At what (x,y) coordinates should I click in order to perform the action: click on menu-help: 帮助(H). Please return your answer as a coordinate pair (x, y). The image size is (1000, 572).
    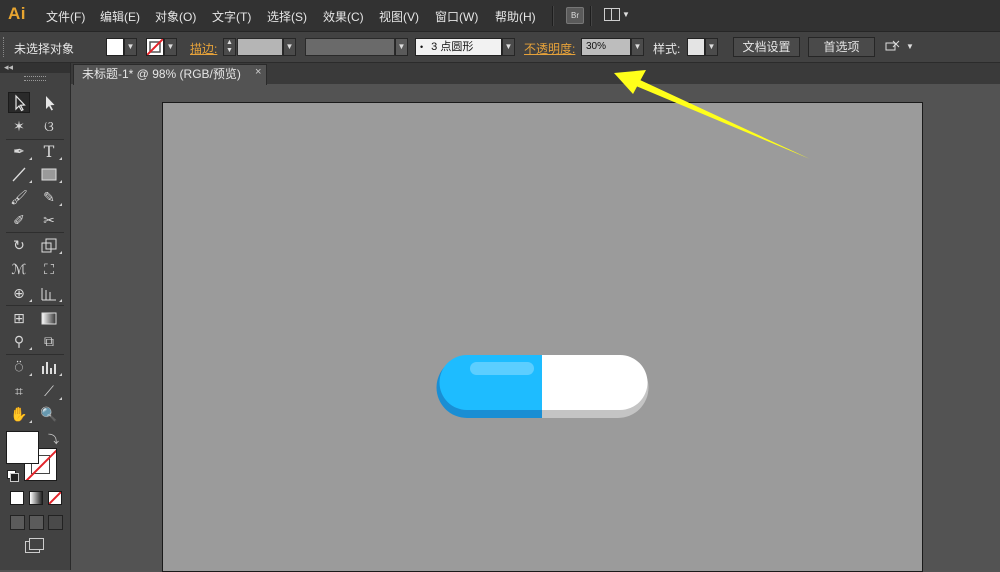
    Looking at the image, I should click on (515, 16).